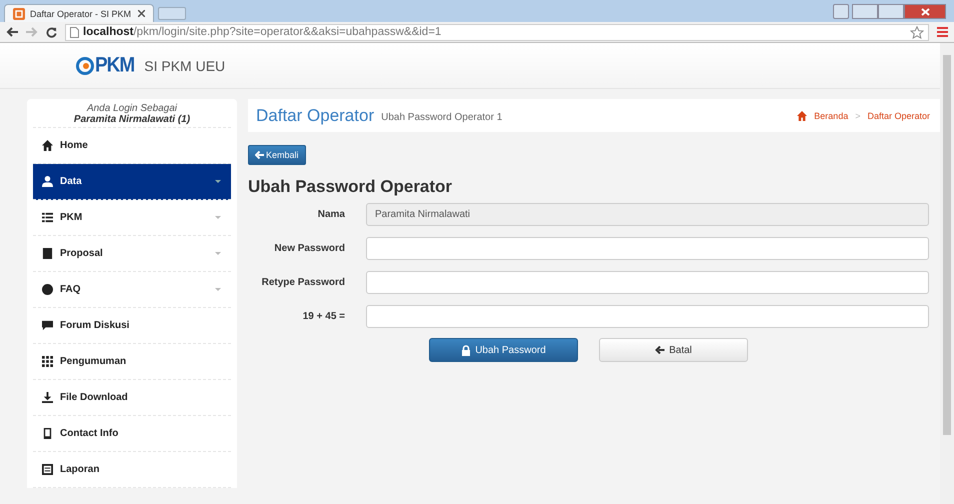 This screenshot has width=954, height=504. I want to click on back-button: Kembali, so click(277, 155).